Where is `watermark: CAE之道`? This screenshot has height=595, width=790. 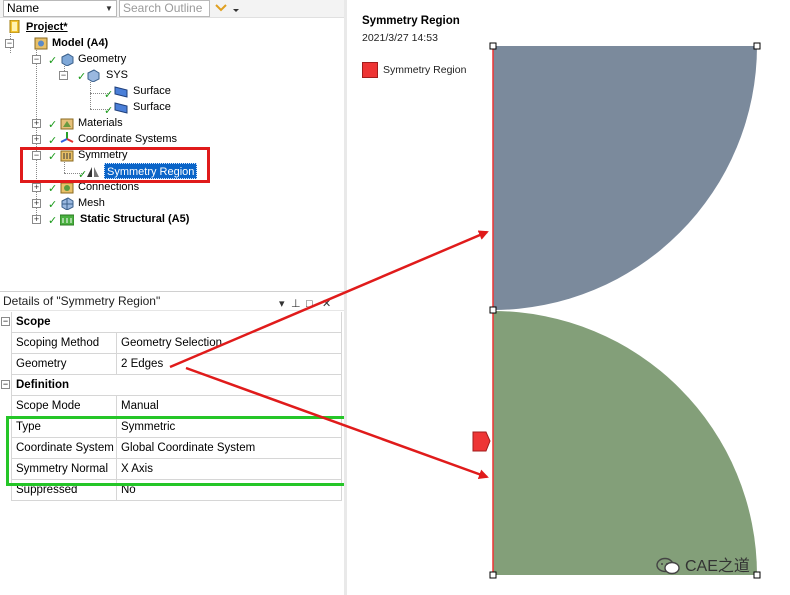
watermark: CAE之道 is located at coordinates (702, 564).